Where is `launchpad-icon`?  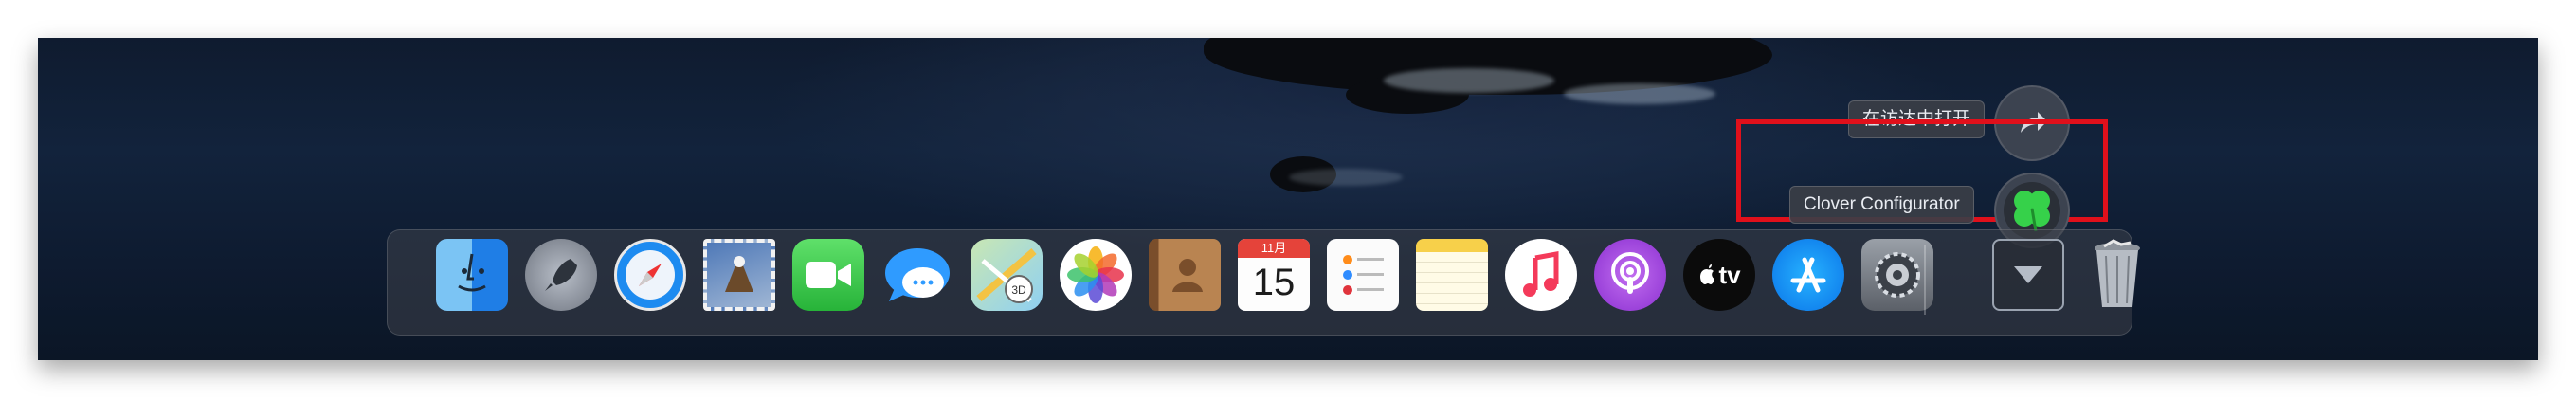 launchpad-icon is located at coordinates (561, 275).